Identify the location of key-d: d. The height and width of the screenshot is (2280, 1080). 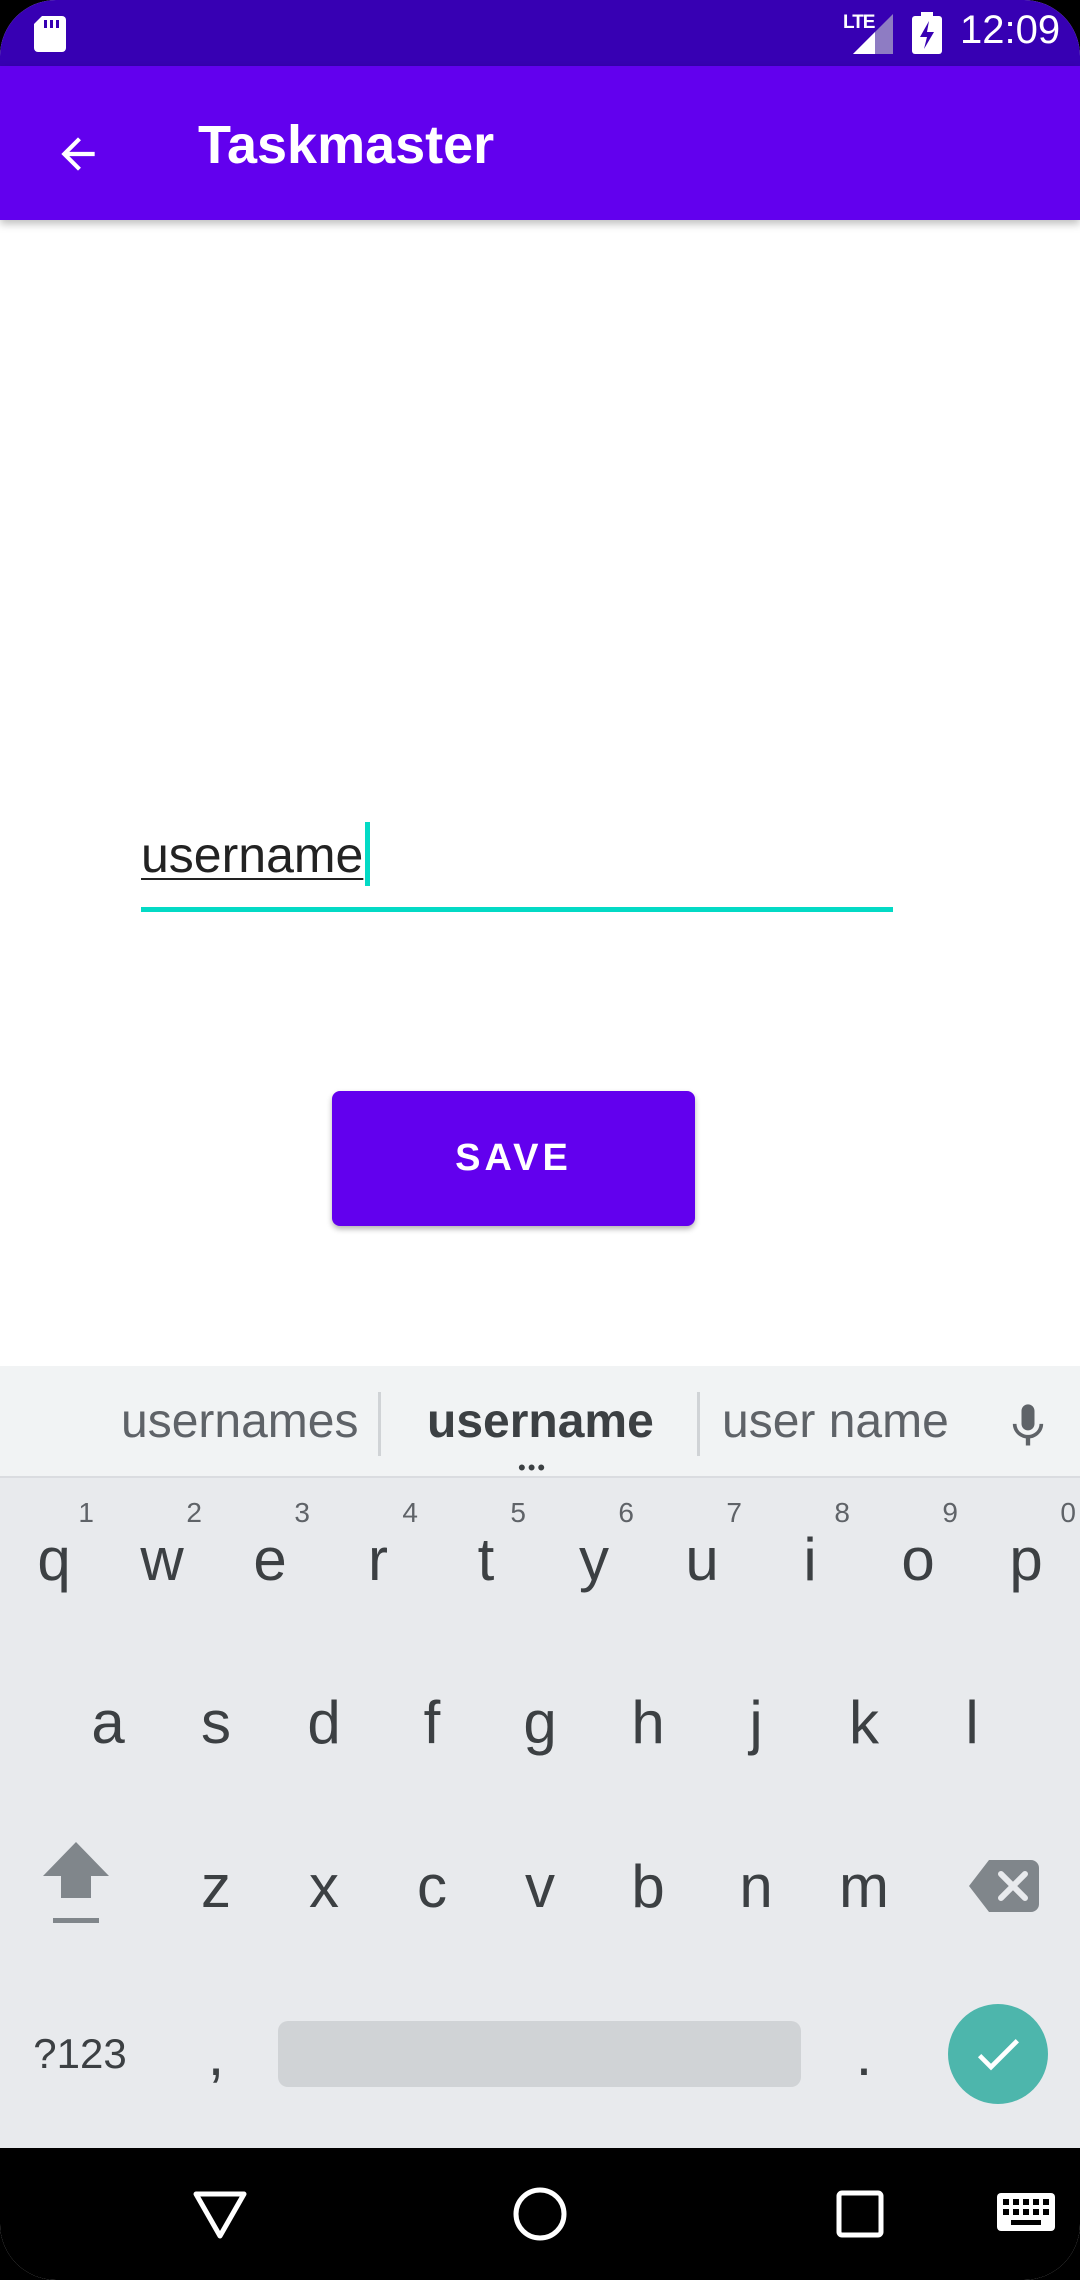
(324, 1722).